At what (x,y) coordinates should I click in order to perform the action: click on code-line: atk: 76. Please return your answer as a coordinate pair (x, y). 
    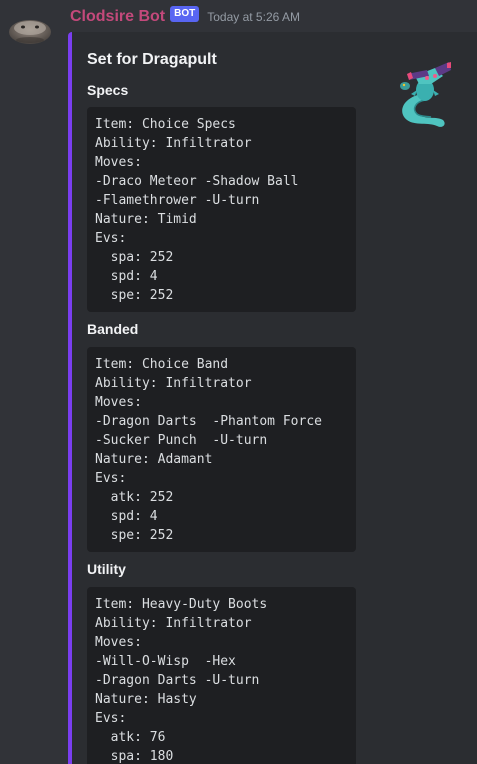
    Looking at the image, I should click on (130, 737).